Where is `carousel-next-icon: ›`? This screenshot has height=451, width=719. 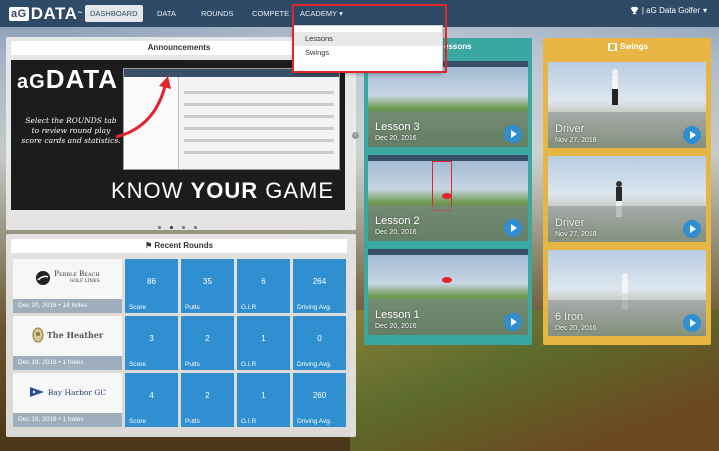 carousel-next-icon: › is located at coordinates (355, 135).